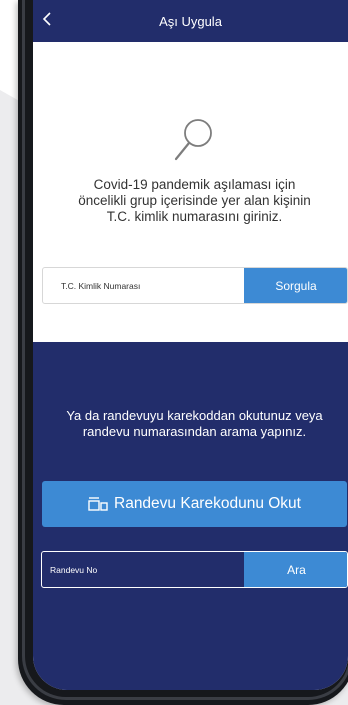 The height and width of the screenshot is (705, 348). I want to click on appointment-input-group: Ara, so click(194, 569).